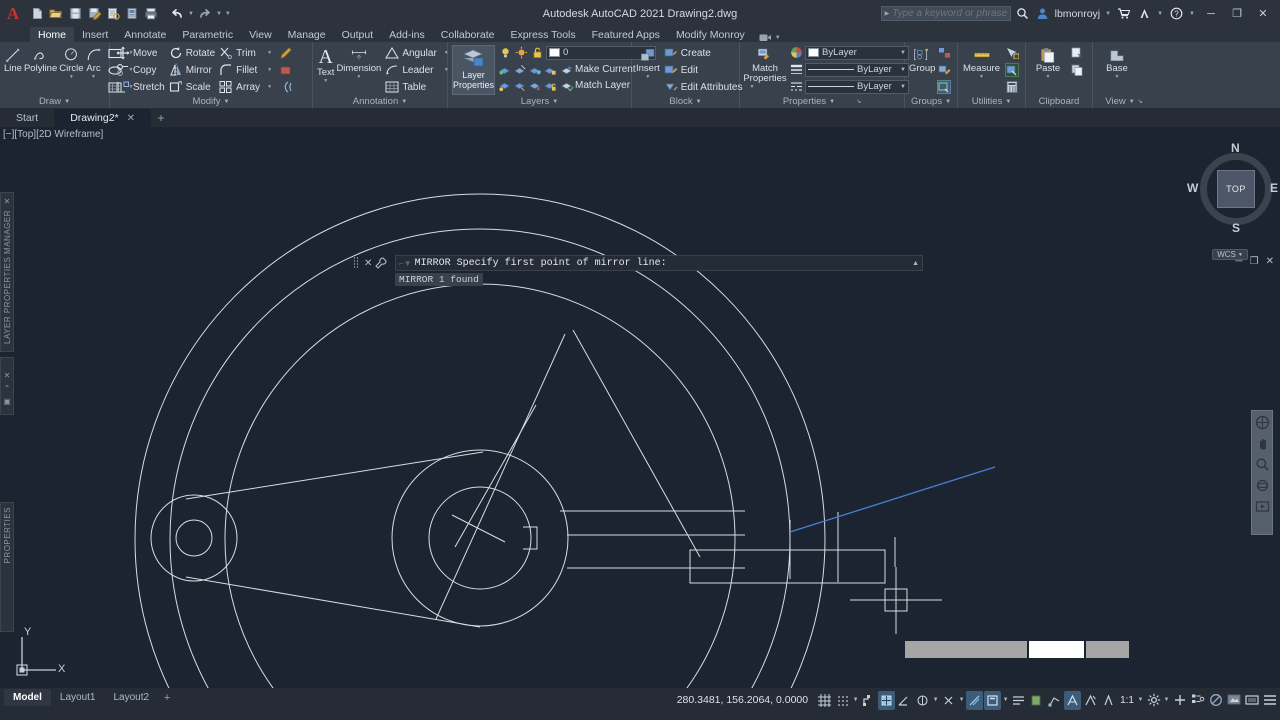 This screenshot has height=720, width=1280. What do you see at coordinates (1078, 14) in the screenshot?
I see `username-label: lbmonroyj` at bounding box center [1078, 14].